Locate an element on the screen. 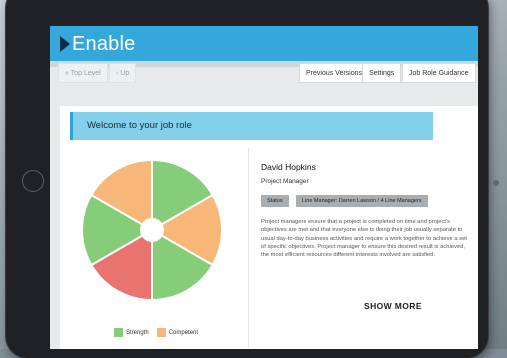 The image size is (507, 358). legend-item-competent: Competent is located at coordinates (177, 332).